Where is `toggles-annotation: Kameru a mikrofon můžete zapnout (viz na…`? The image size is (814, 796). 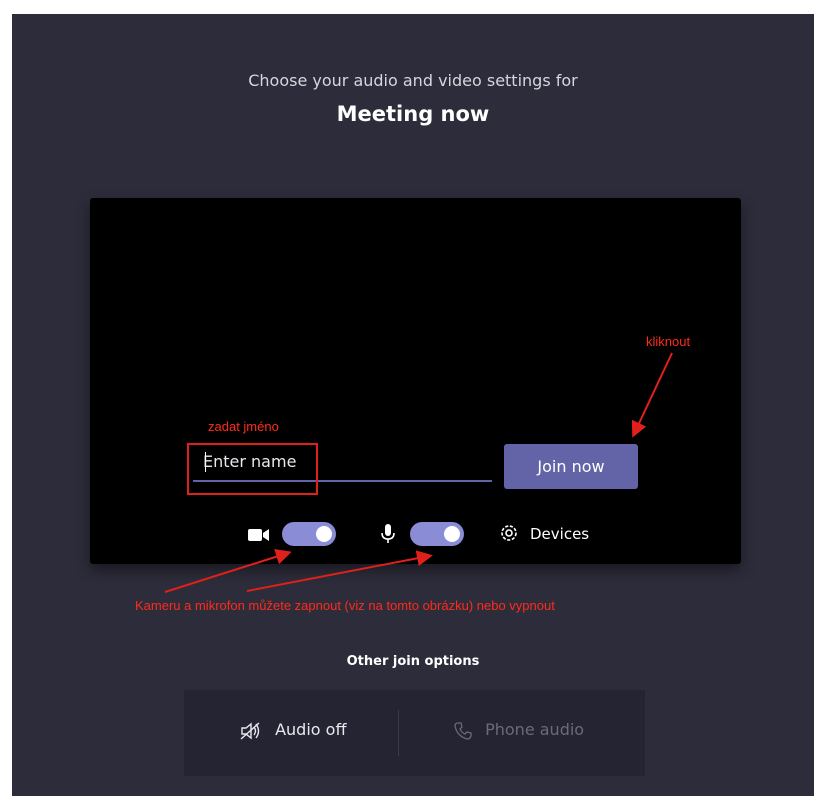
toggles-annotation: Kameru a mikrofon můžete zapnout (viz na… is located at coordinates (345, 605).